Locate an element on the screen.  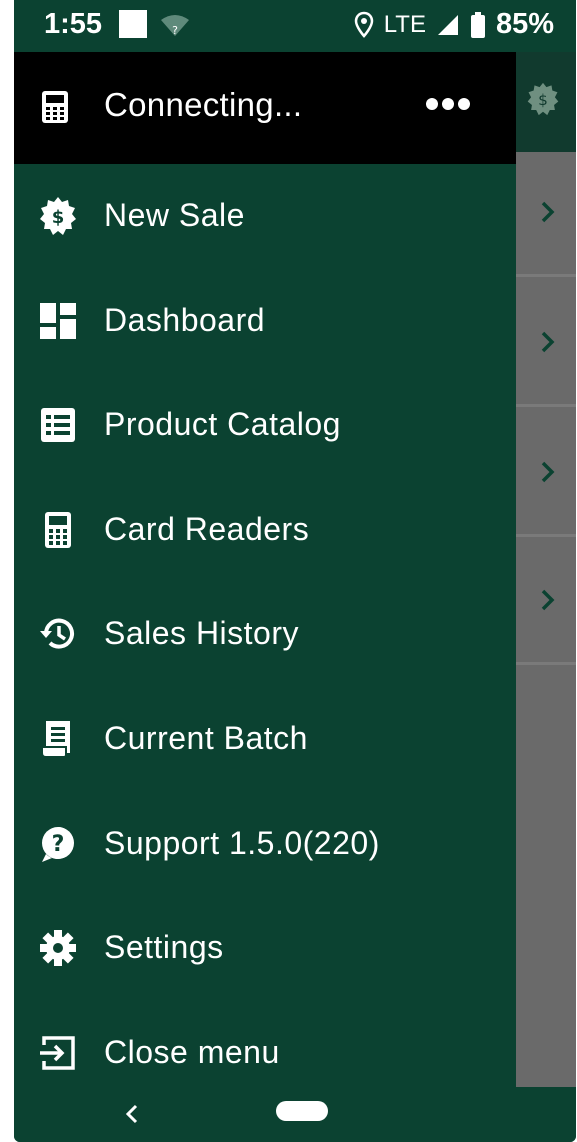
exit-icon is located at coordinates (57, 1053).